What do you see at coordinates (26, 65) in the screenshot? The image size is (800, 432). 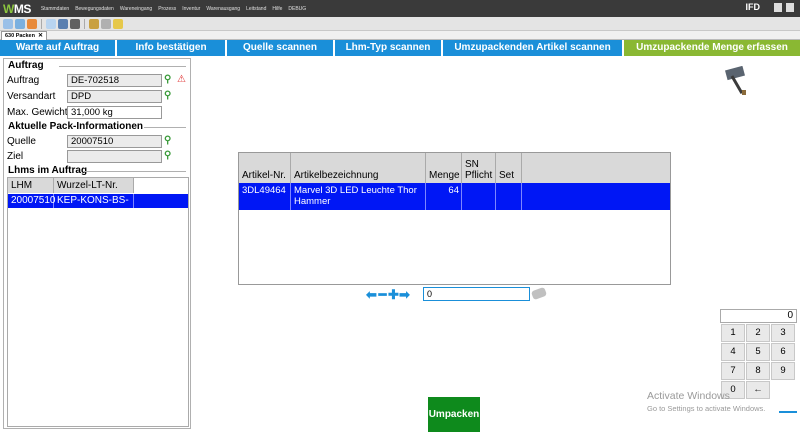 I see `auftrag-group-title: Auftrag` at bounding box center [26, 65].